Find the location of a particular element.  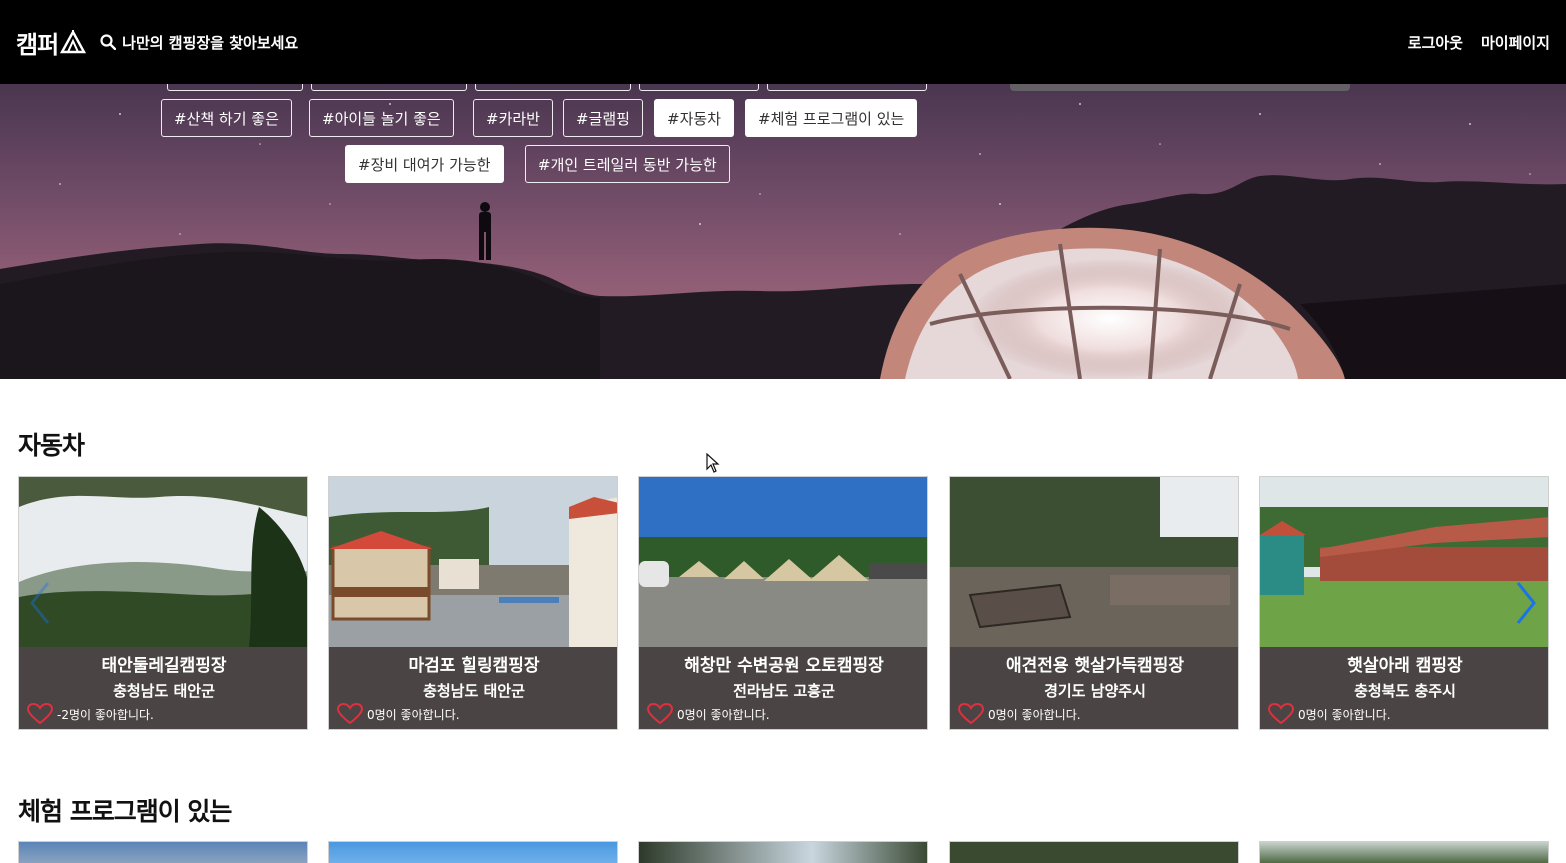

campsite-name: 태안둘레길캠핑장 is located at coordinates (164, 666).